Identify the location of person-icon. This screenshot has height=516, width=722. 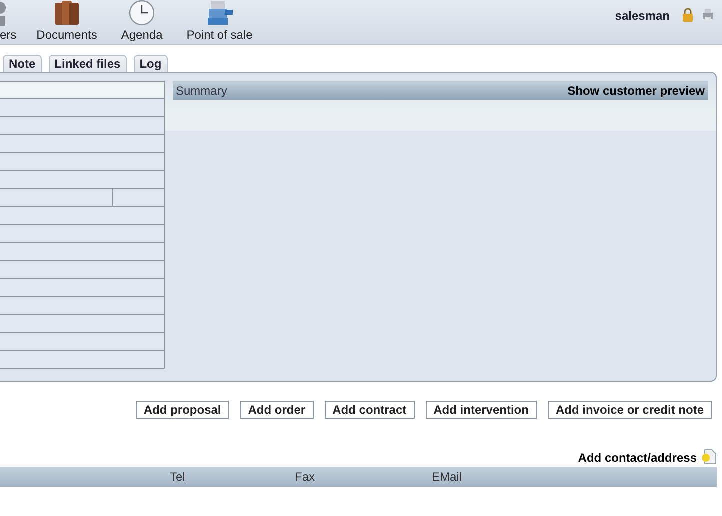
(4, 13).